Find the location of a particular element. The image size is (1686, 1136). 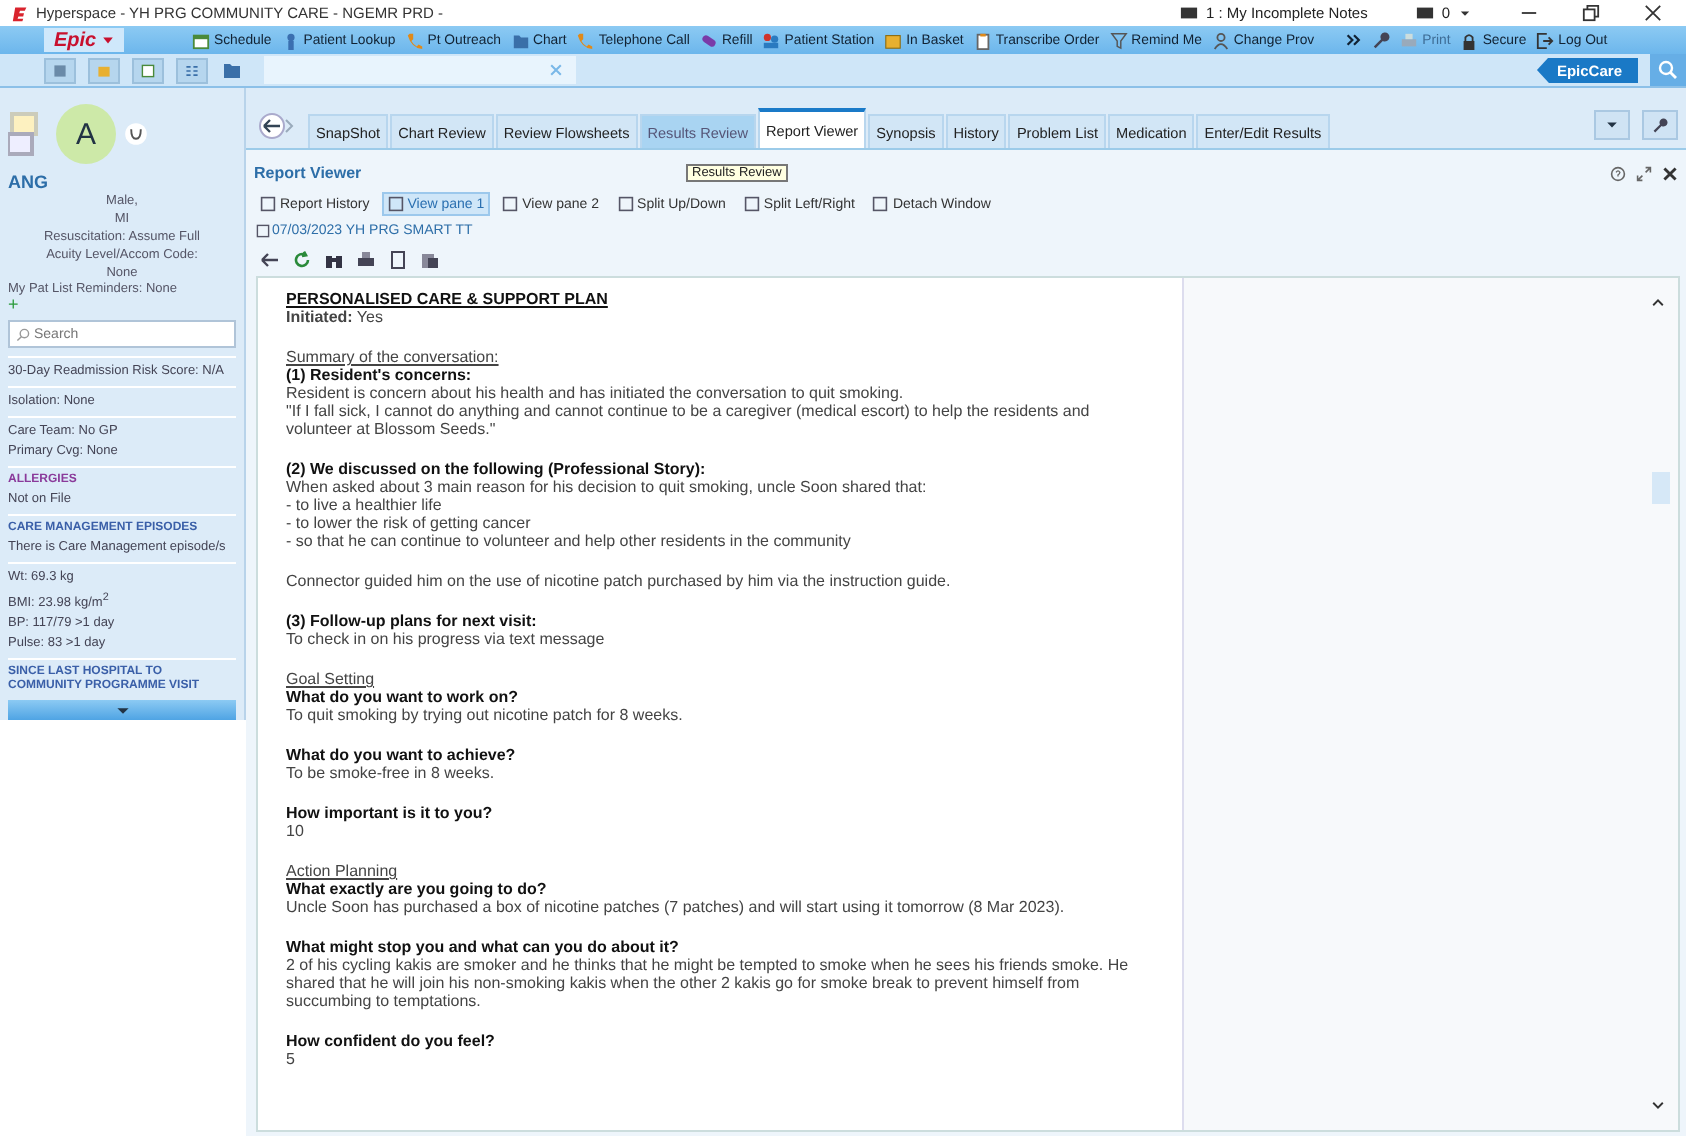

document-text: - so that he can continue to volunteer and help other residents in the community is located at coordinates (569, 541).